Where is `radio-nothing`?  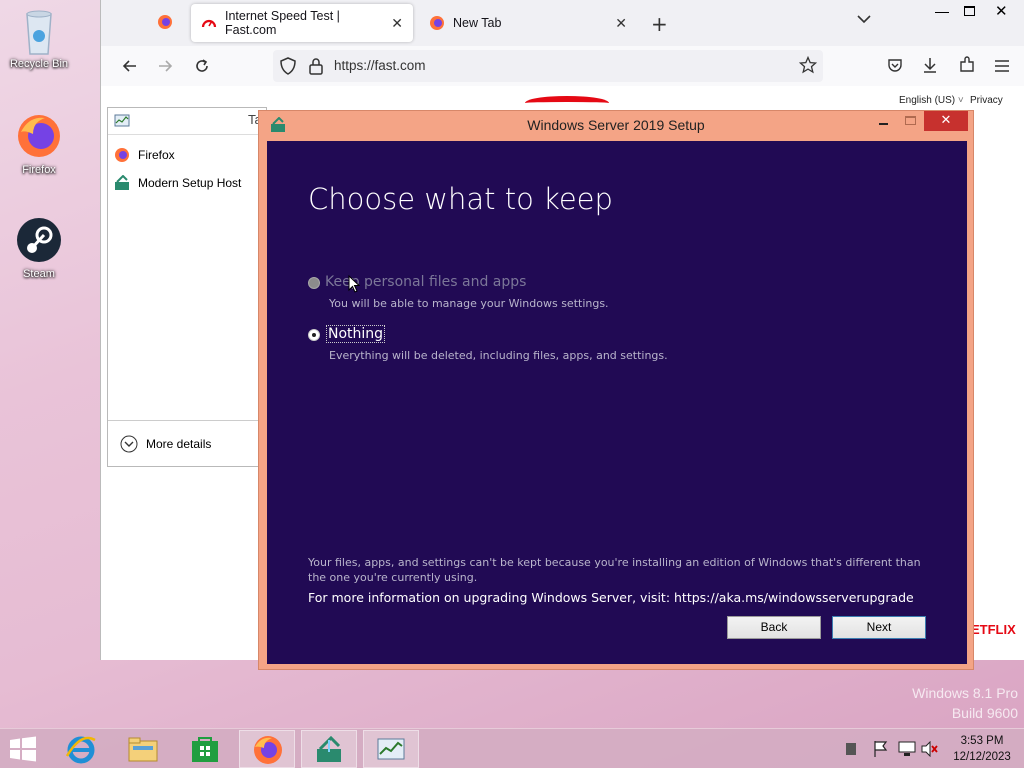 radio-nothing is located at coordinates (314, 335).